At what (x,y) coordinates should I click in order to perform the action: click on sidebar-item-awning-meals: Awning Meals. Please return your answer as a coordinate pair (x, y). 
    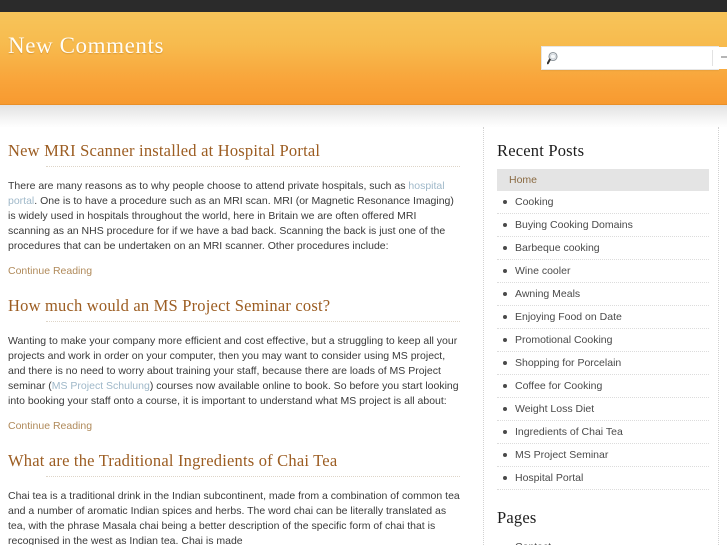
    Looking at the image, I should click on (603, 294).